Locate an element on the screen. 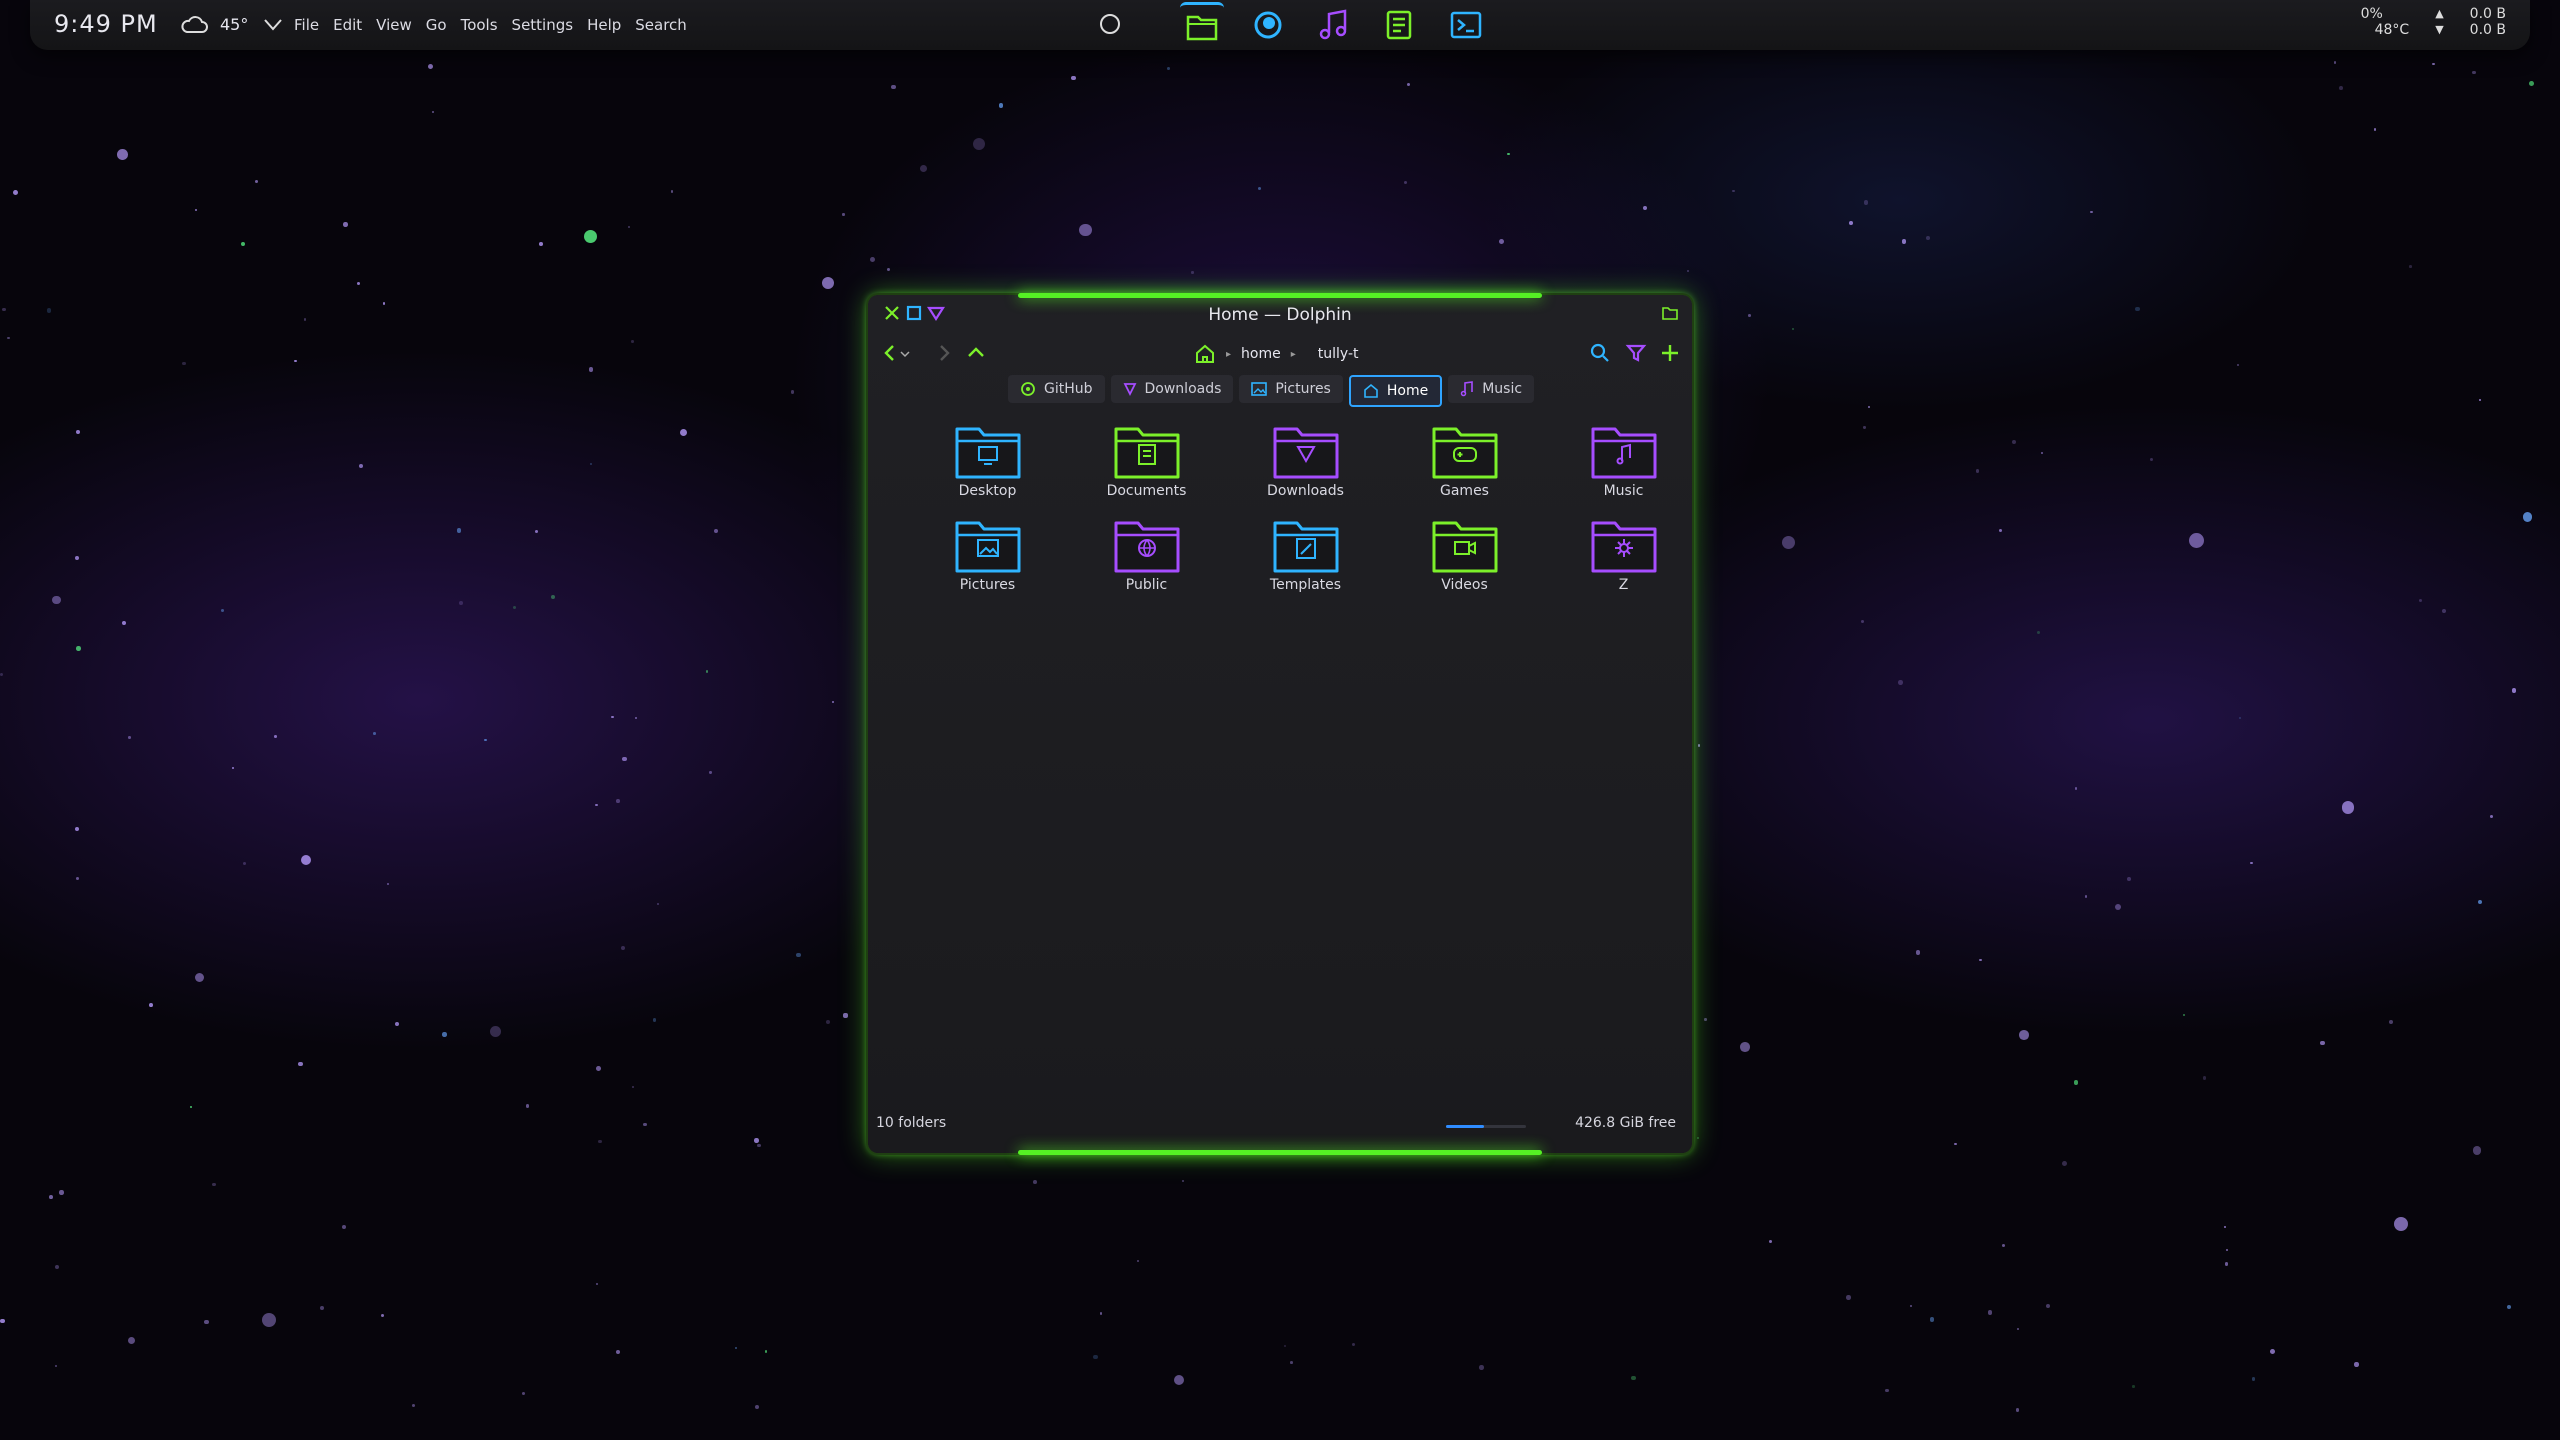 The image size is (2560, 1440). place-label: Music is located at coordinates (1502, 389).